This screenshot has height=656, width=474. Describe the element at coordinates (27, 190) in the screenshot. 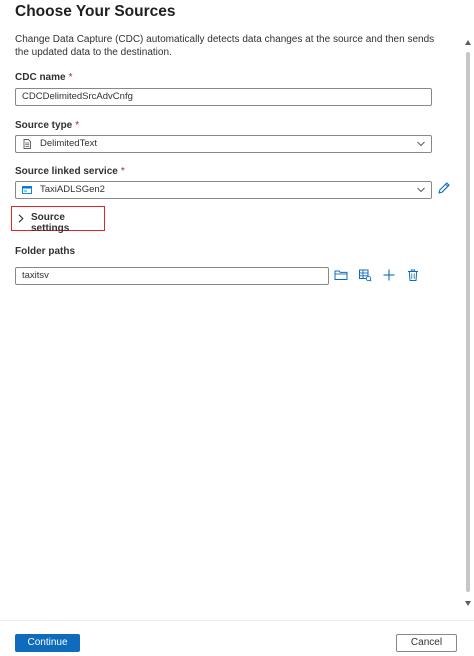

I see `adls-gen2-icon` at that location.